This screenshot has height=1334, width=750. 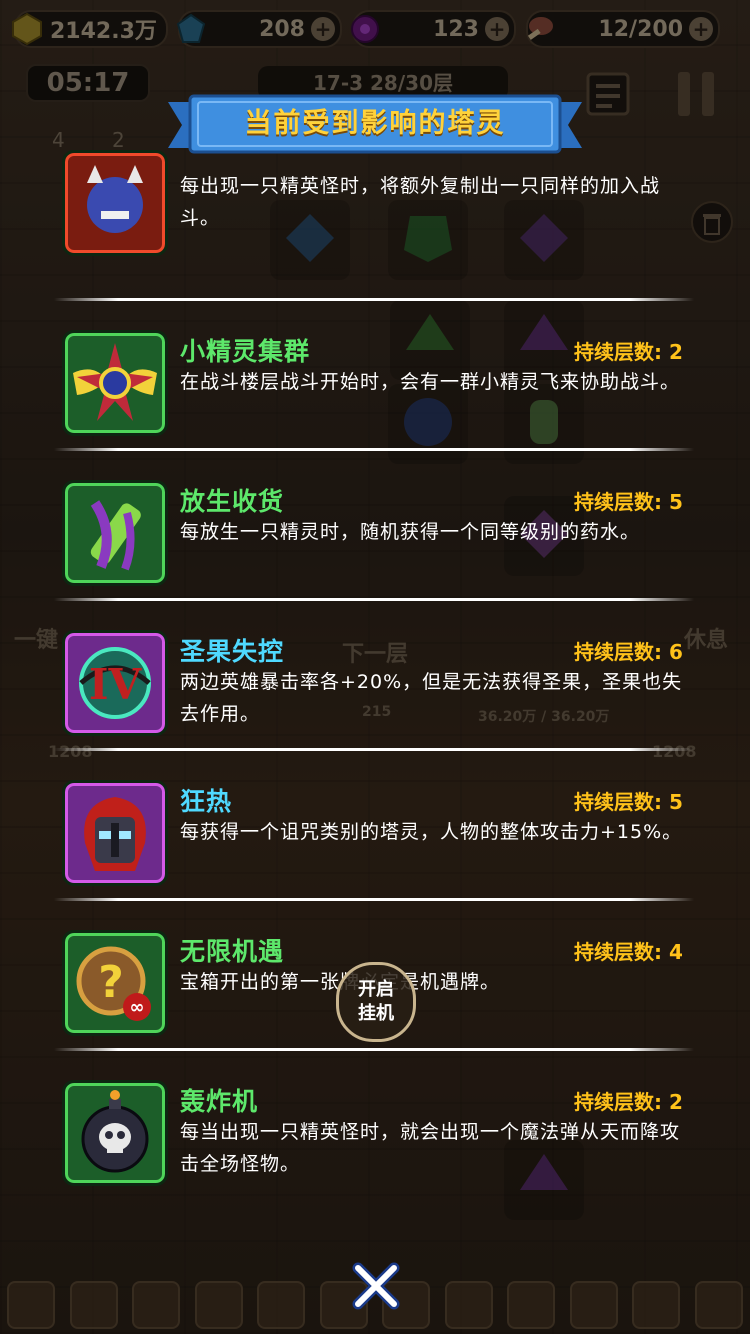 What do you see at coordinates (430, 382) in the screenshot?
I see `entry-description: 在战斗楼层战斗开始时，会有一群小精灵飞来协助战斗。` at bounding box center [430, 382].